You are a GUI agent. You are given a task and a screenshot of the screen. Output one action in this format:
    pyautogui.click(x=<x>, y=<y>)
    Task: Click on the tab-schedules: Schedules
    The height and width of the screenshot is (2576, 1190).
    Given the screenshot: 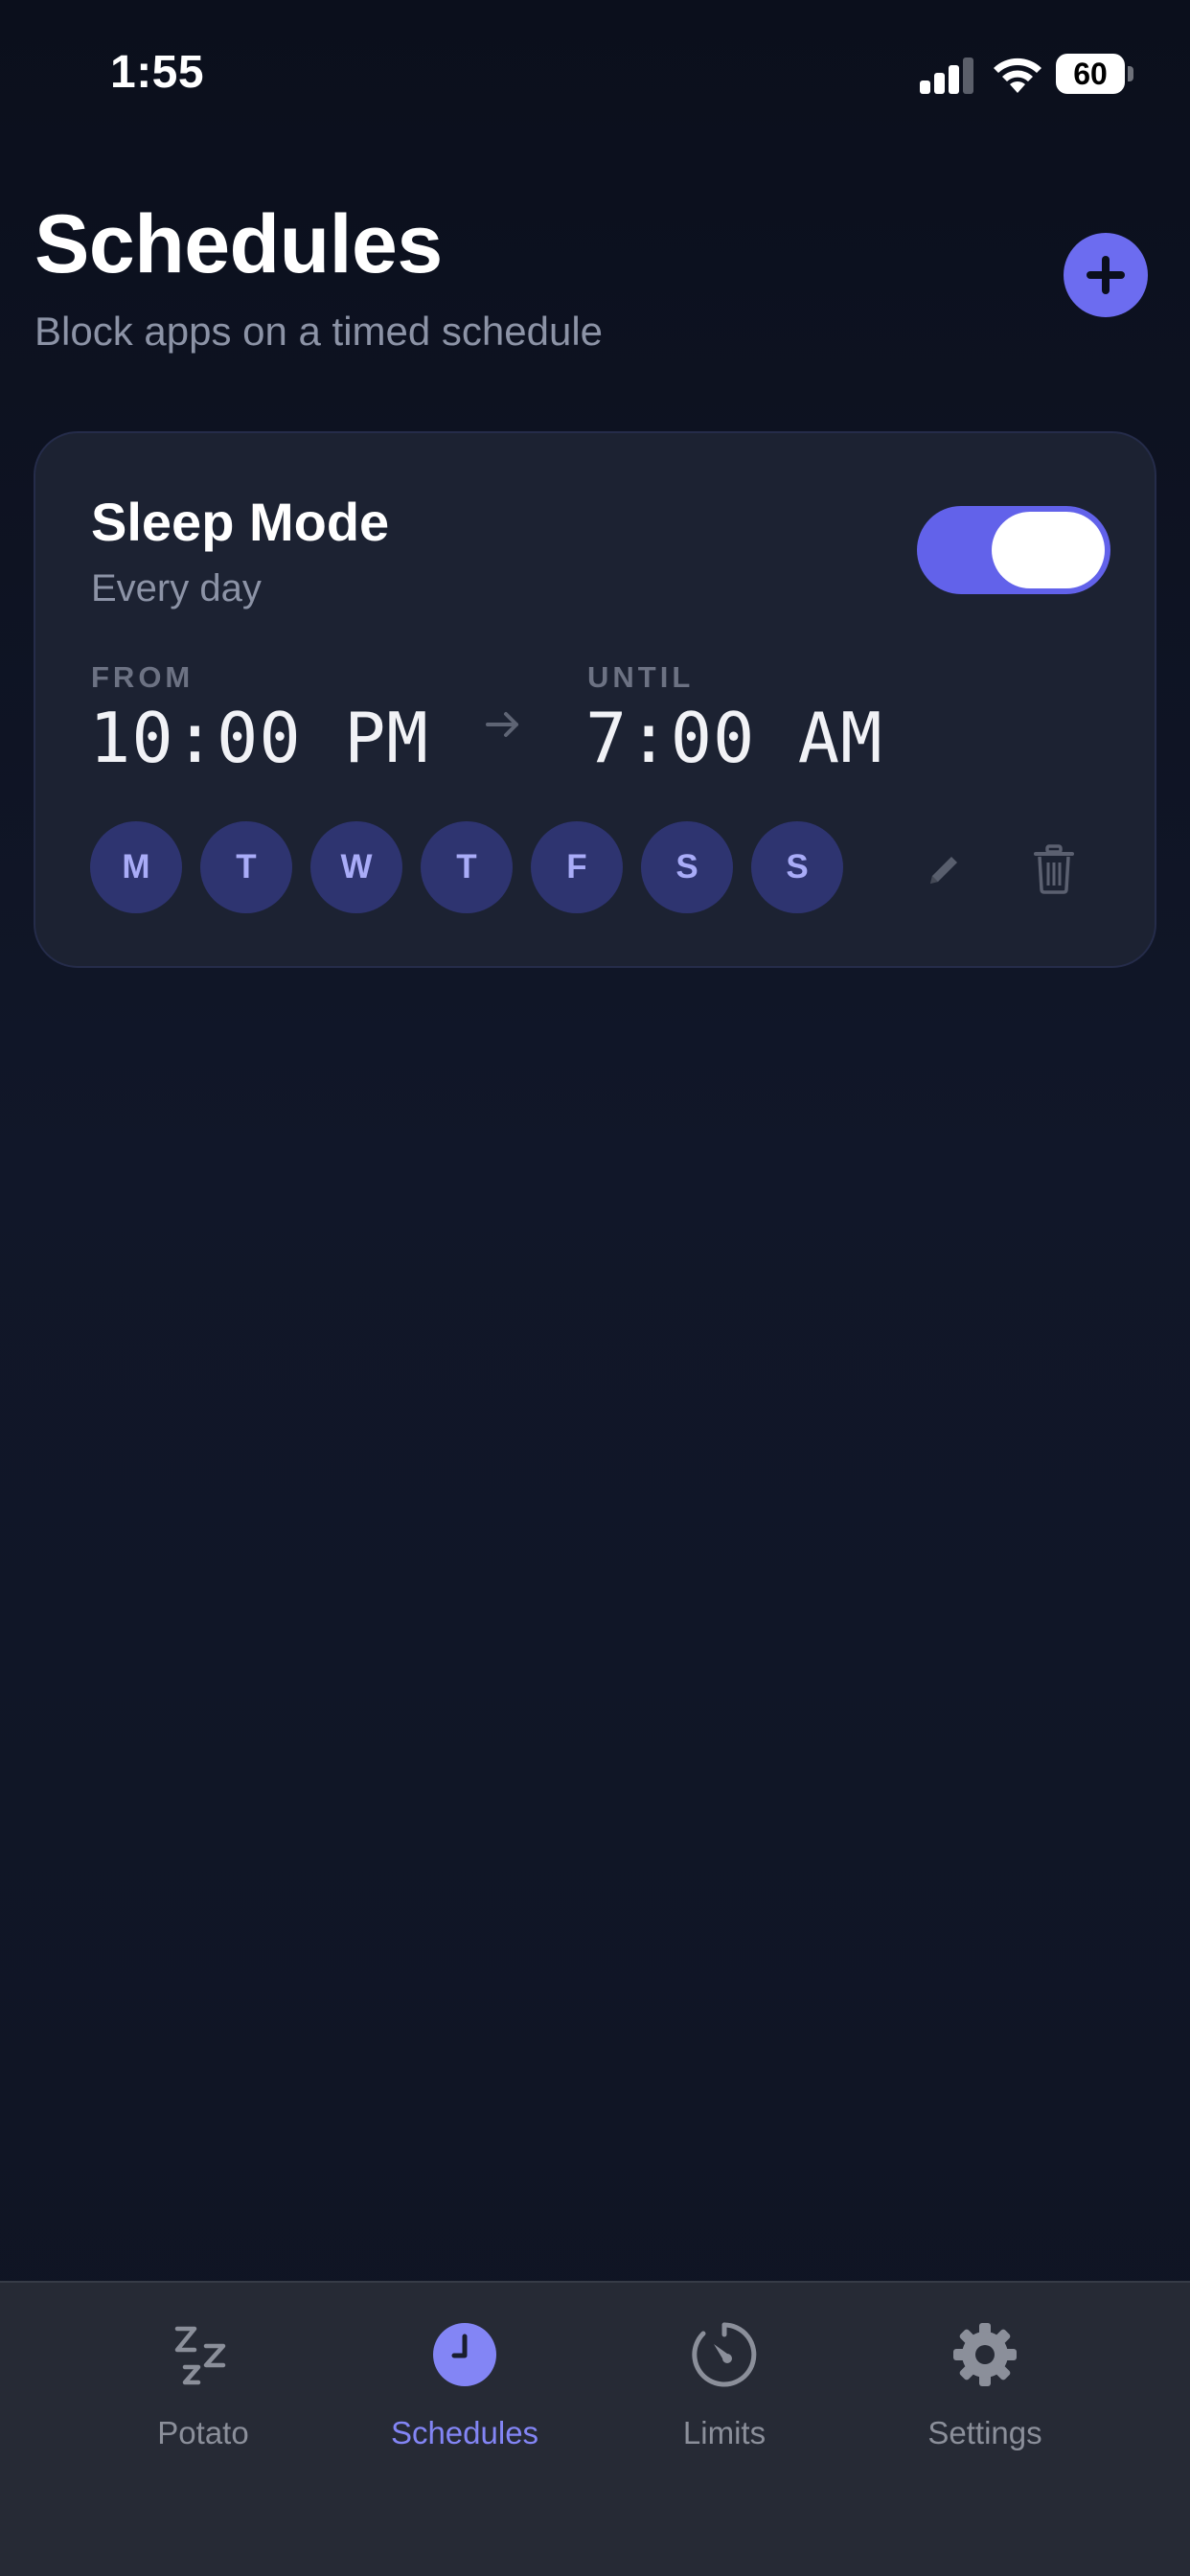 What is the action you would take?
    pyautogui.click(x=465, y=2393)
    